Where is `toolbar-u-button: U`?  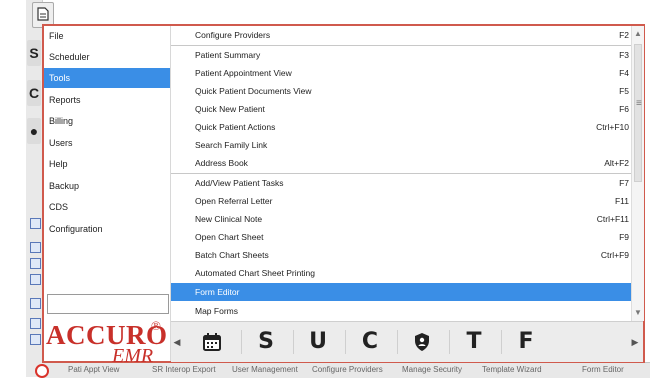 toolbar-u-button: U is located at coordinates (318, 342).